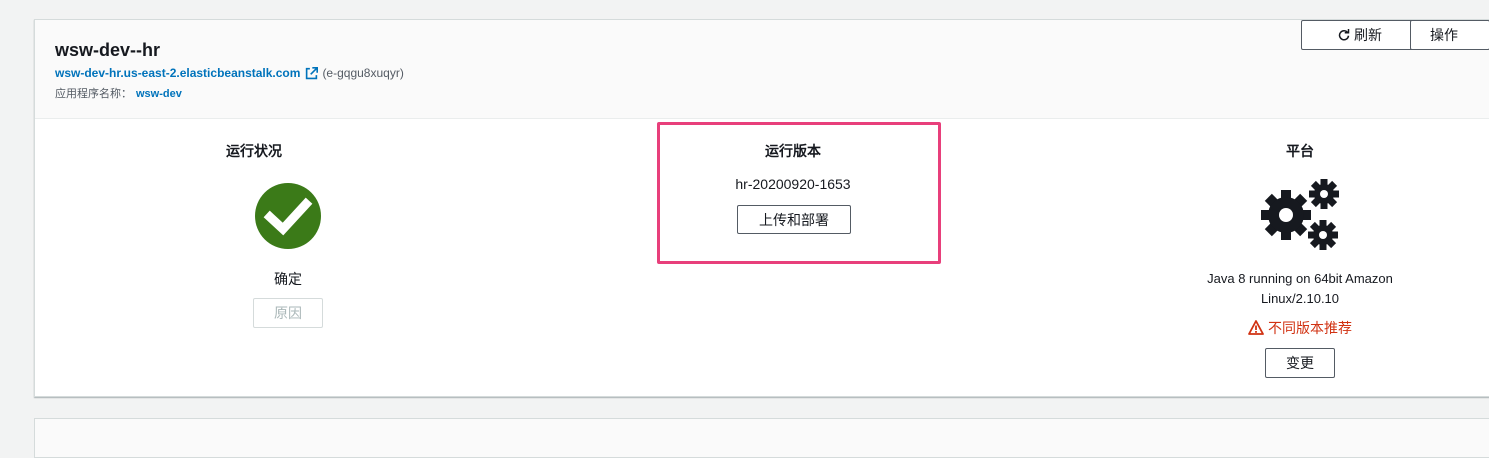 This screenshot has width=1489, height=458. I want to click on running-version-title: 运行版本, so click(793, 151).